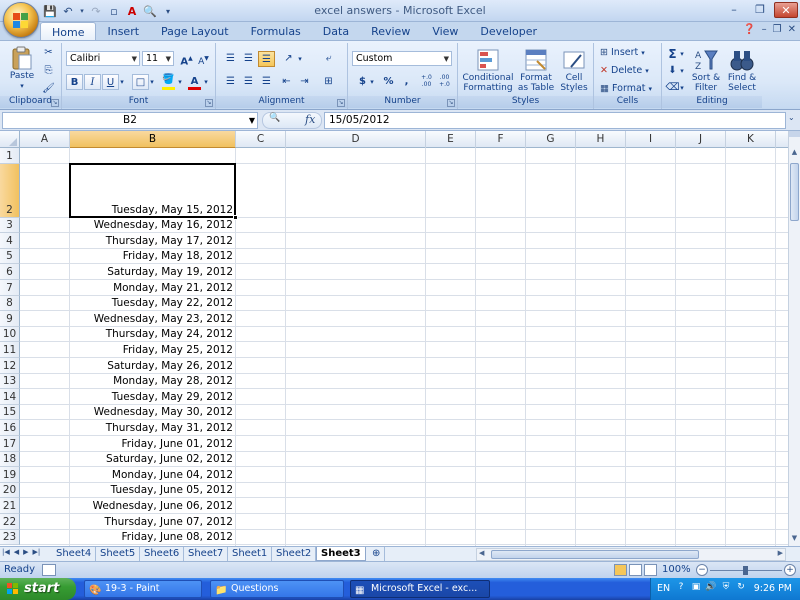 The height and width of the screenshot is (600, 800). What do you see at coordinates (118, 554) in the screenshot?
I see `sheet-tab-sheet5: Sheet5` at bounding box center [118, 554].